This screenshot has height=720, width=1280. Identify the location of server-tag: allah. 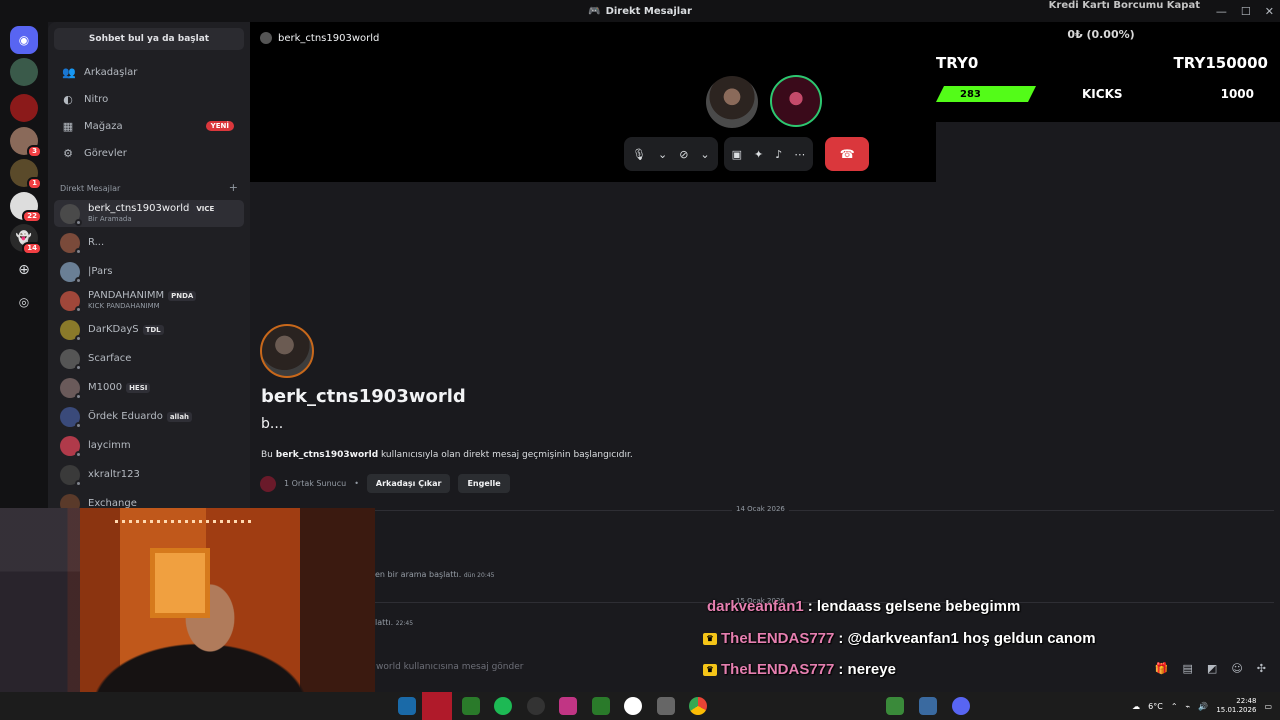
(179, 416).